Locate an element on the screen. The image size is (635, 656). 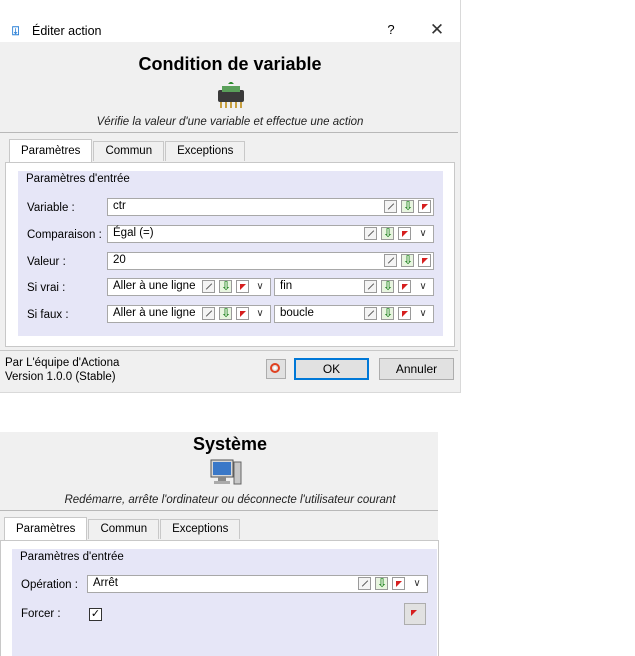
si-faux-action-select: Aller à une ligne ∨ is located at coordinates (189, 314).